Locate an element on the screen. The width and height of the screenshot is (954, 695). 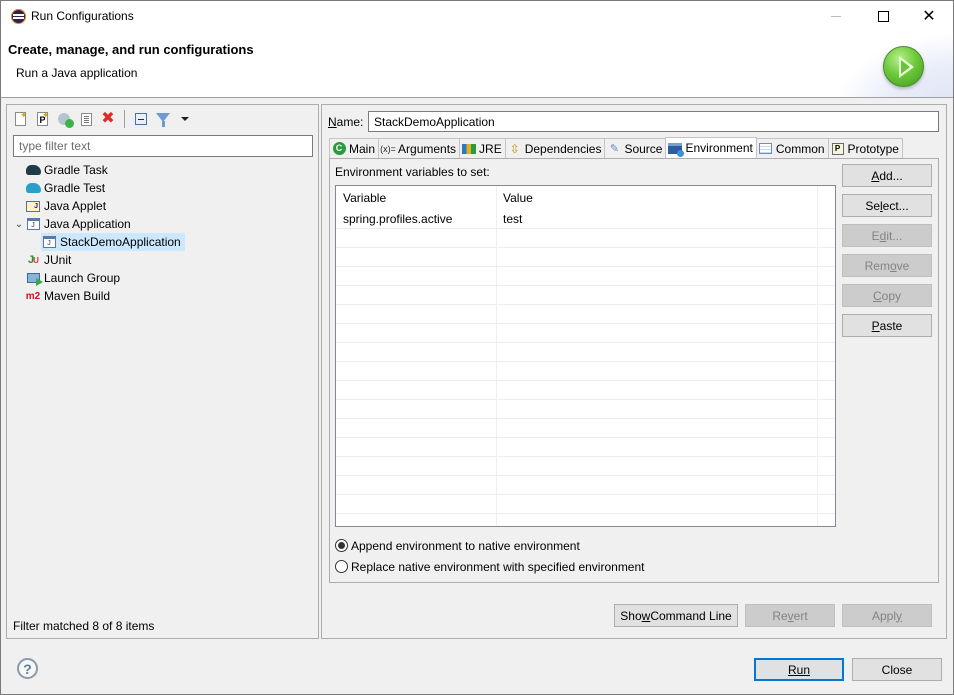
help-icon: ? is located at coordinates (27, 668).